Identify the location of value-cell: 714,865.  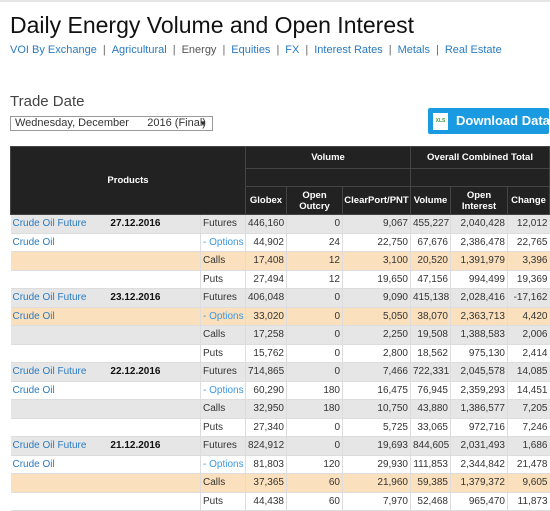
(266, 372).